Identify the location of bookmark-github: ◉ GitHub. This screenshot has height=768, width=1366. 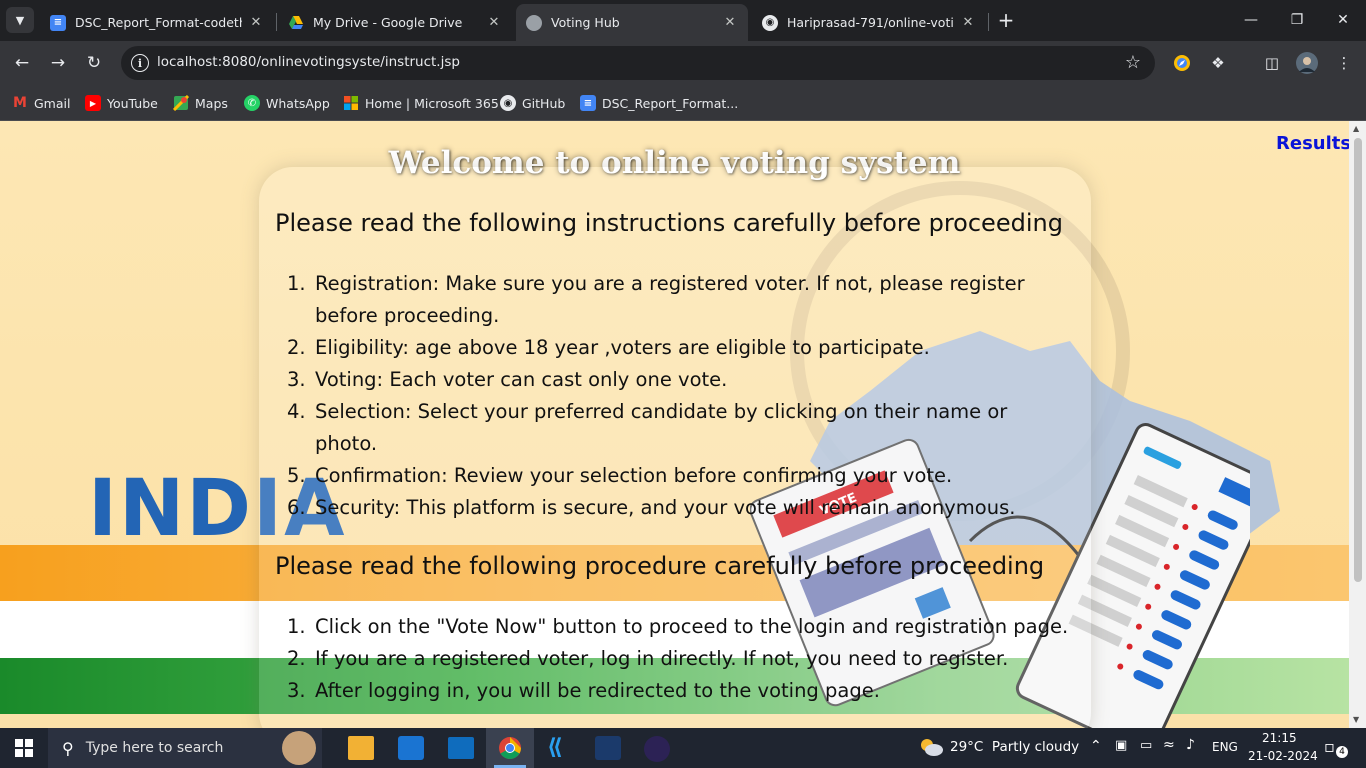
(532, 103).